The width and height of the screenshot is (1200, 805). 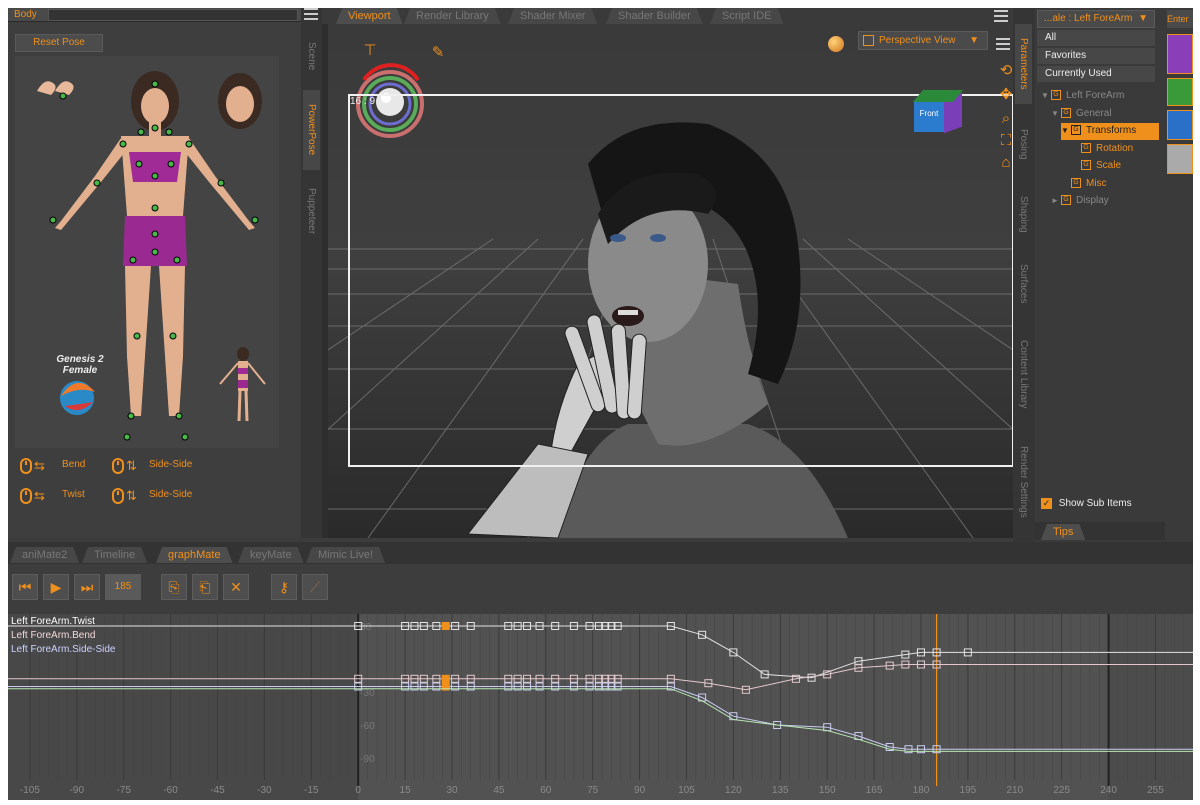 I want to click on vertical-arrows-icon: ⇅, so click(x=131, y=465).